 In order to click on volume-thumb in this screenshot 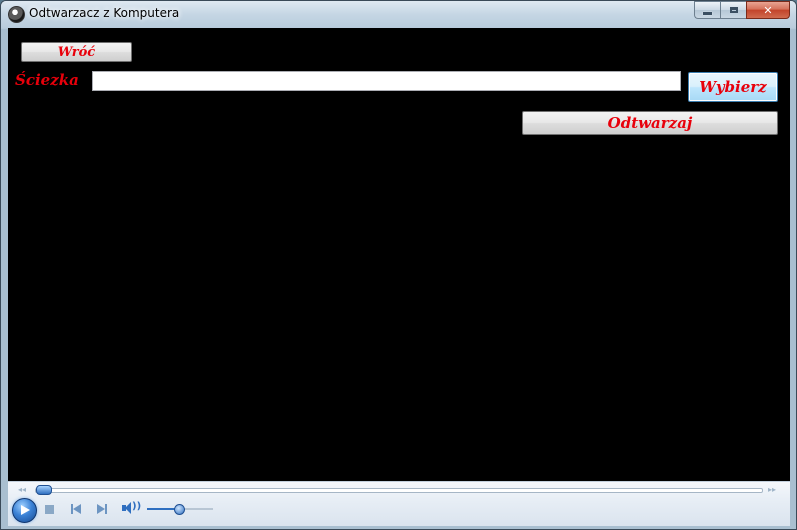, I will do `click(179, 509)`.